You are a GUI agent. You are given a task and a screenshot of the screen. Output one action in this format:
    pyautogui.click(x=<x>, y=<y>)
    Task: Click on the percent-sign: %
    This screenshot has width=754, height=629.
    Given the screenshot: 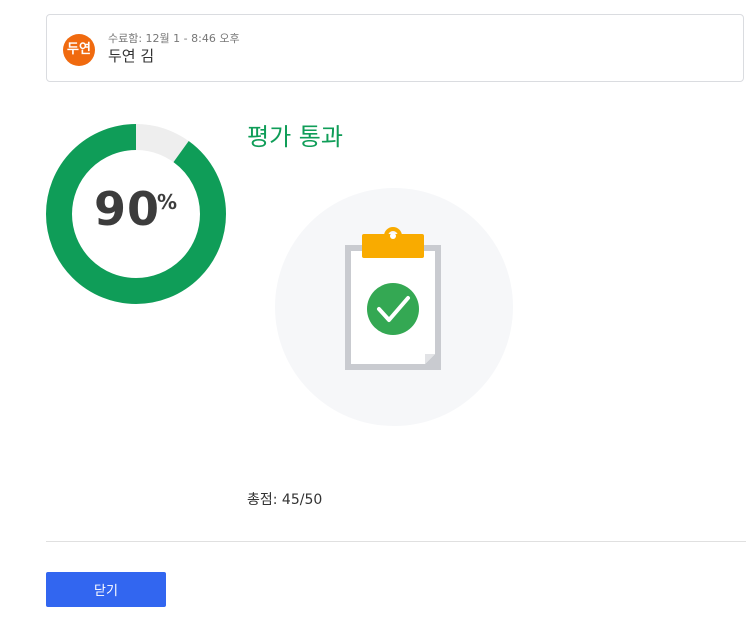 What is the action you would take?
    pyautogui.click(x=167, y=202)
    